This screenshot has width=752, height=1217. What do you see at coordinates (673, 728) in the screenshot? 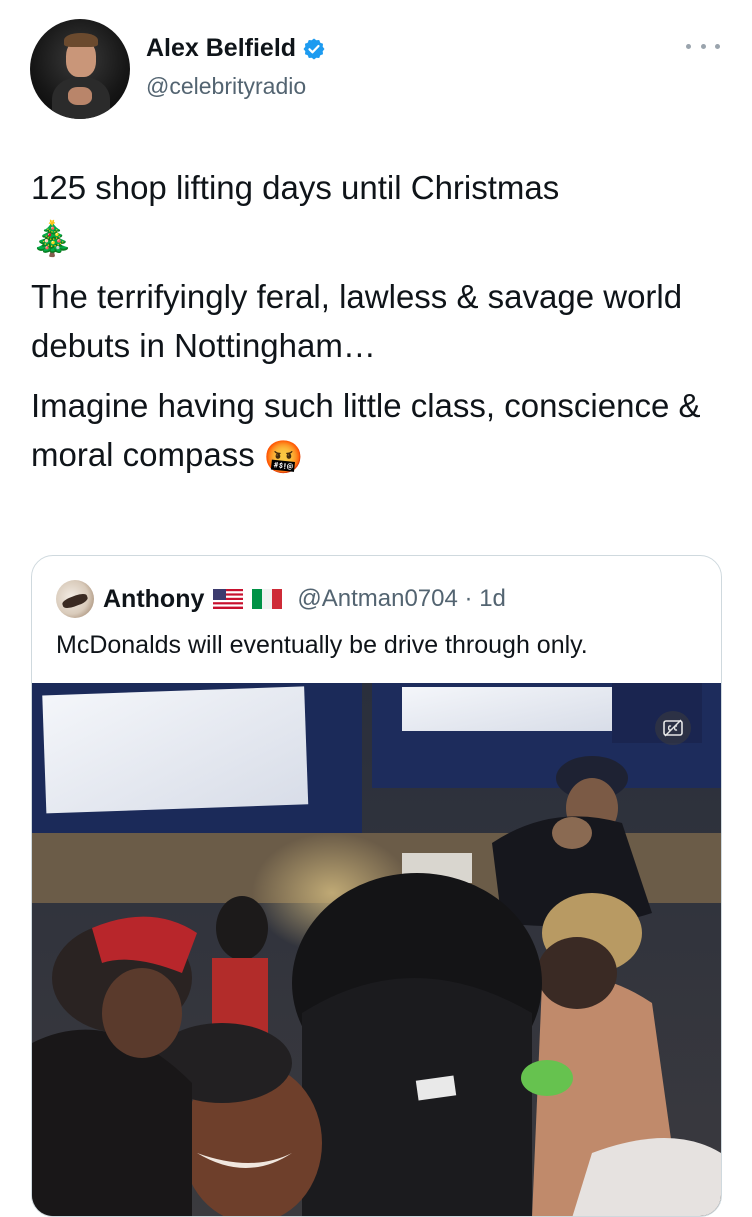
I see `closed-captions-icon` at bounding box center [673, 728].